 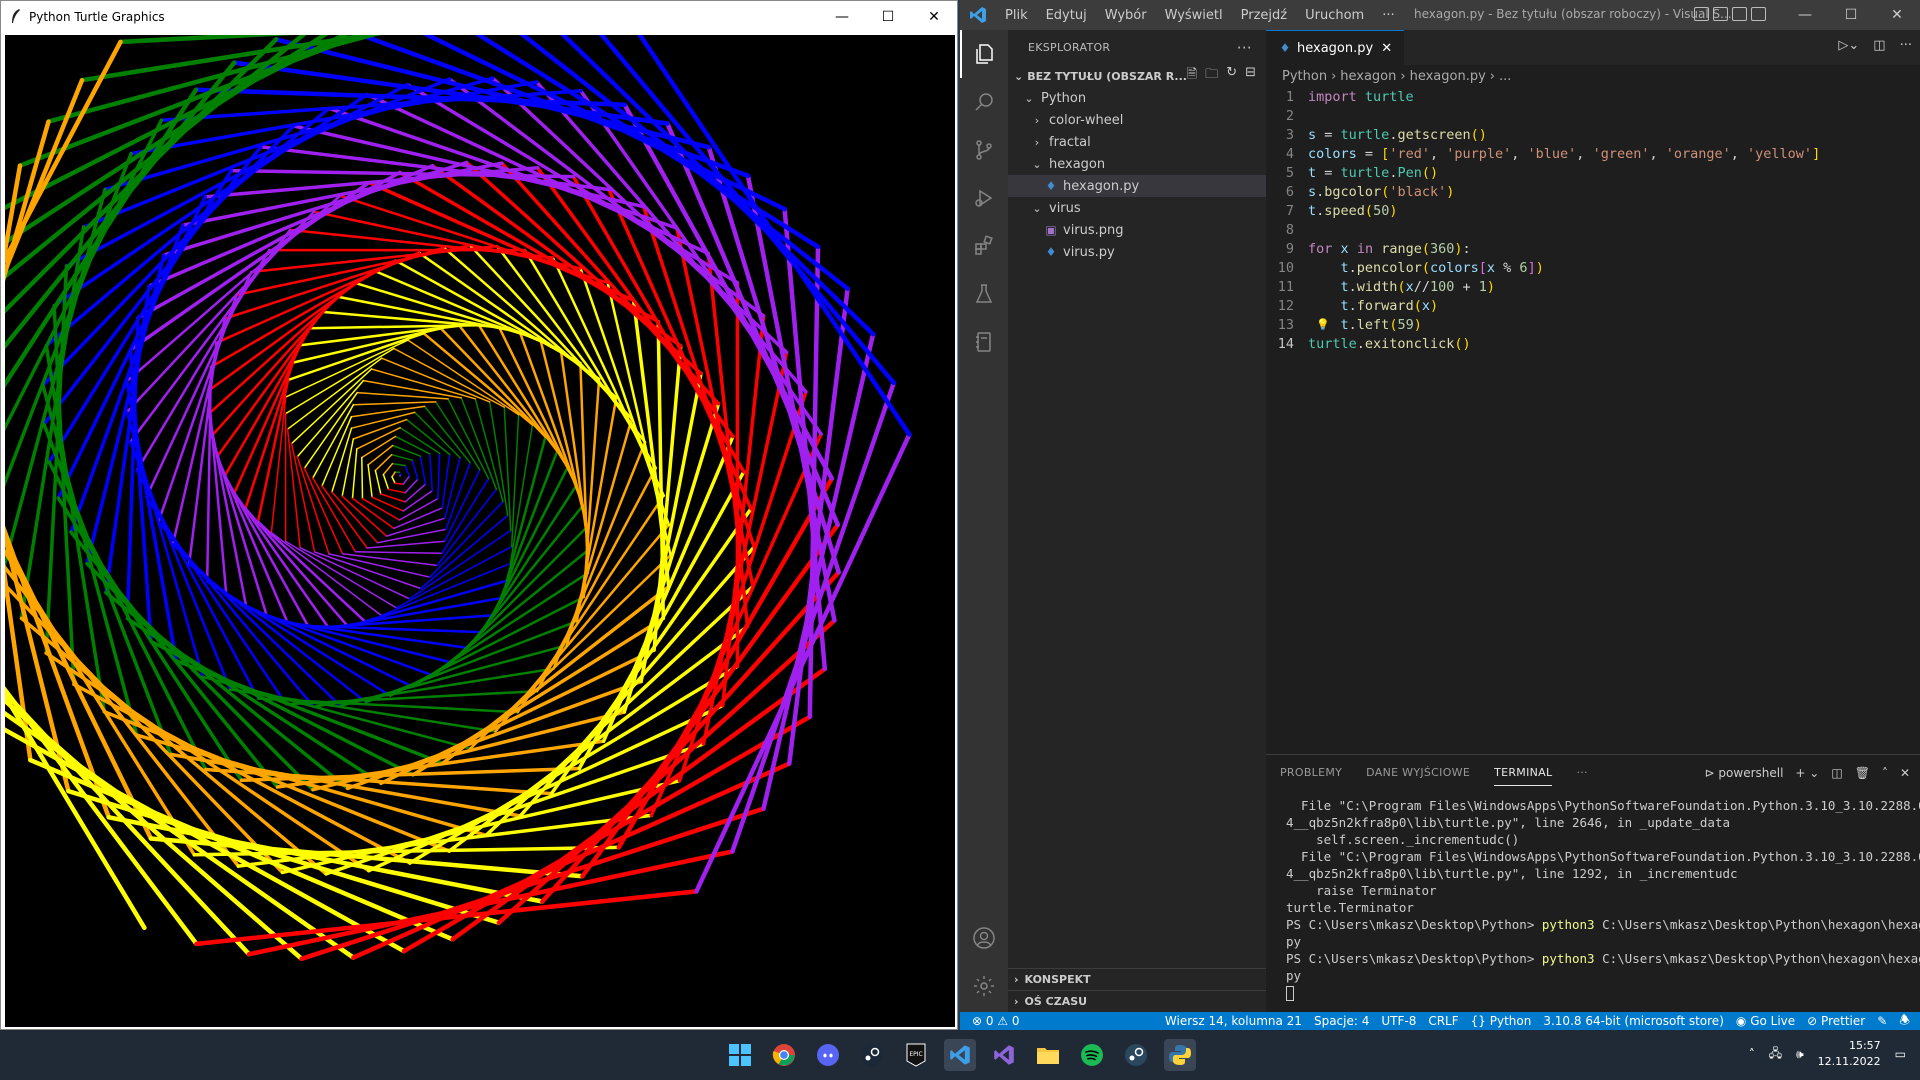 What do you see at coordinates (1904, 1021) in the screenshot?
I see `notifications-bell-icon: 🕭` at bounding box center [1904, 1021].